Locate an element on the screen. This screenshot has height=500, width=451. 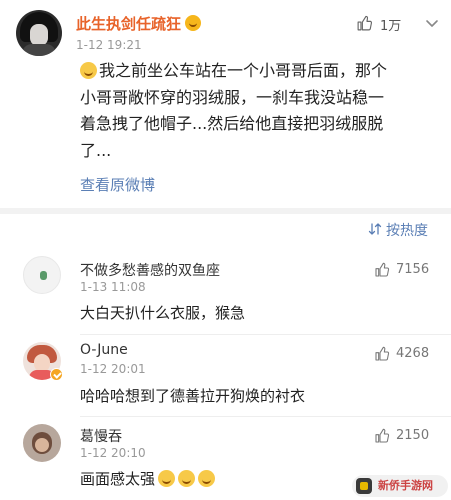
section-divider is located at coordinates (225, 211).